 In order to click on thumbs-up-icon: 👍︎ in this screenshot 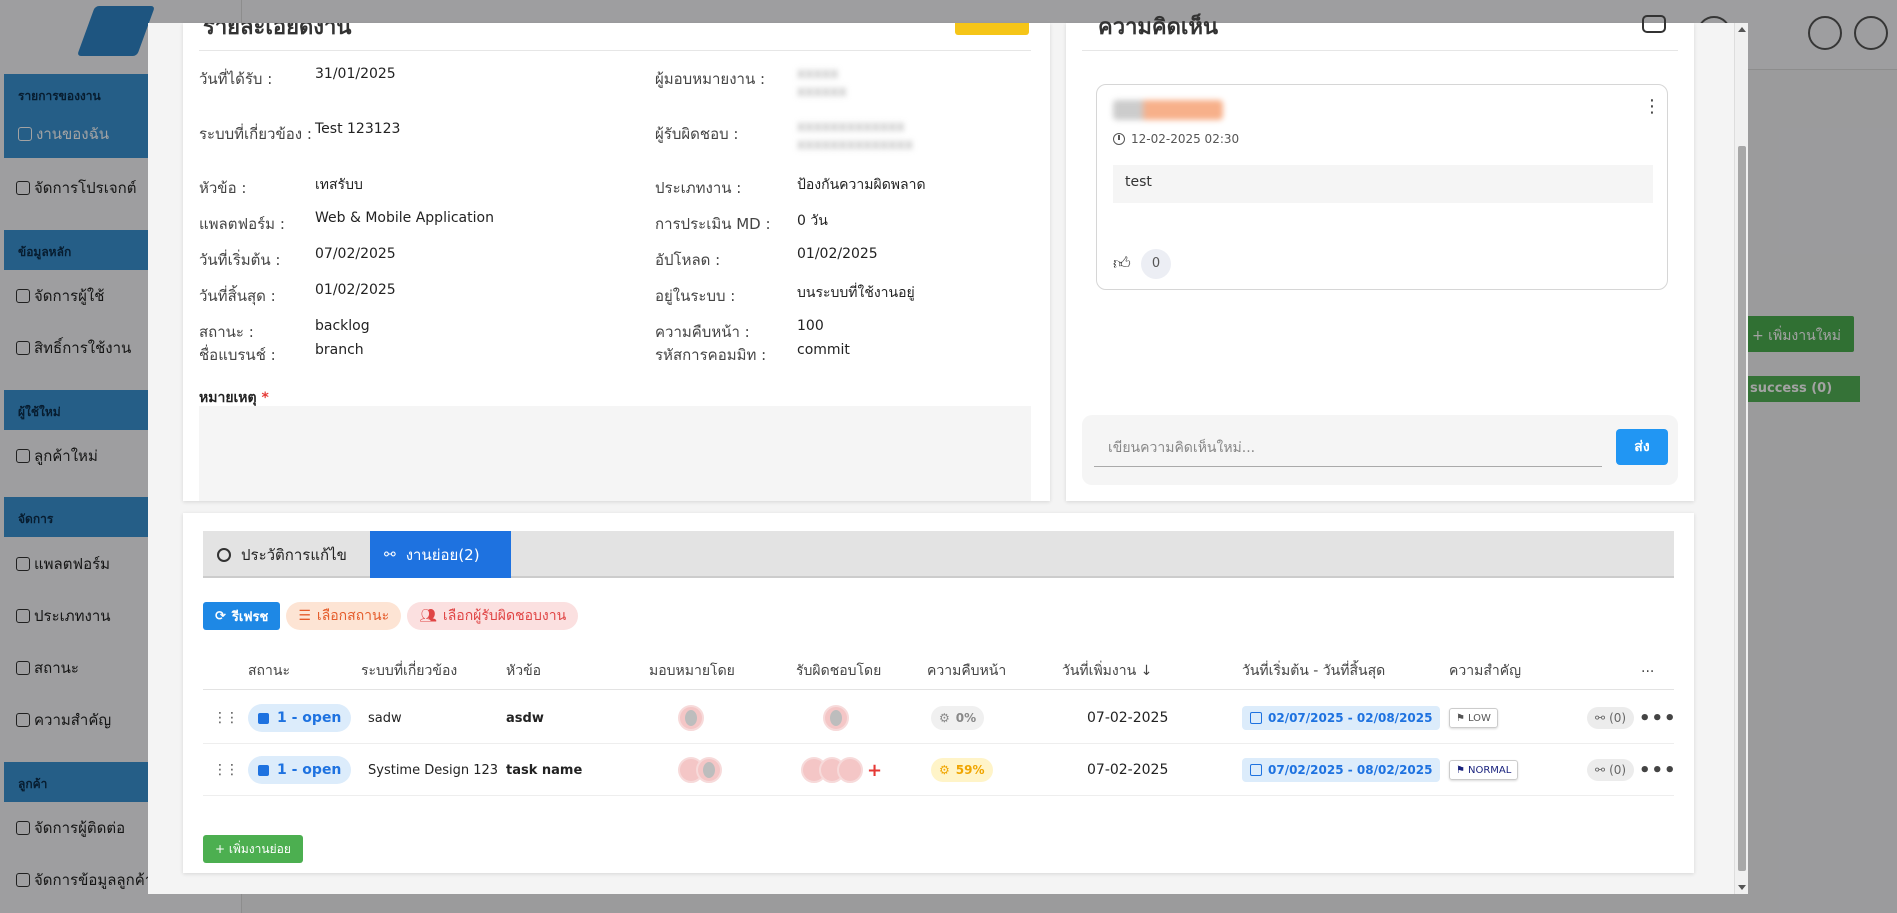, I will do `click(1122, 263)`.